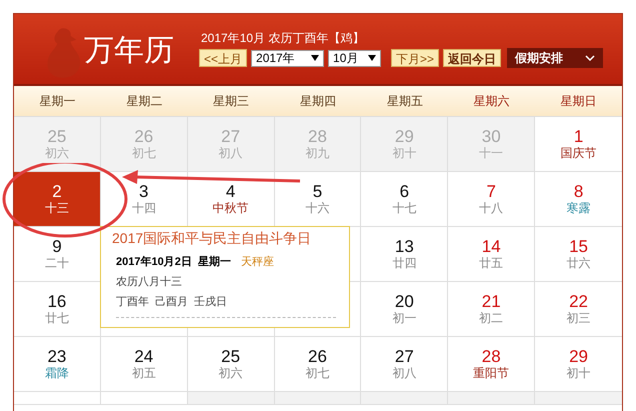 This screenshot has height=411, width=636. I want to click on day-number: 3, so click(143, 191).